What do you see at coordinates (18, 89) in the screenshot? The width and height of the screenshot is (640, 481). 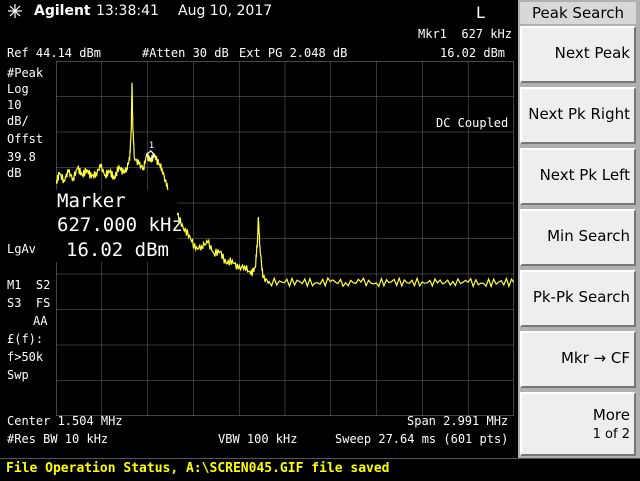 I see `scale-type: Log` at bounding box center [18, 89].